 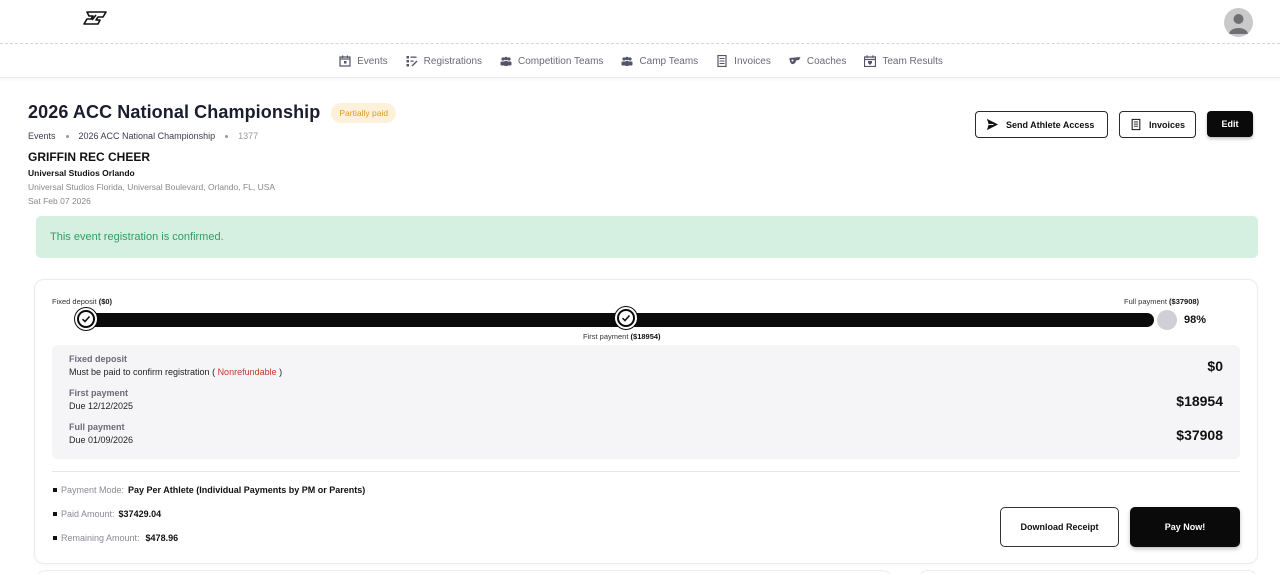 I want to click on first-payment-label-amount: ($18954), so click(x=645, y=336).